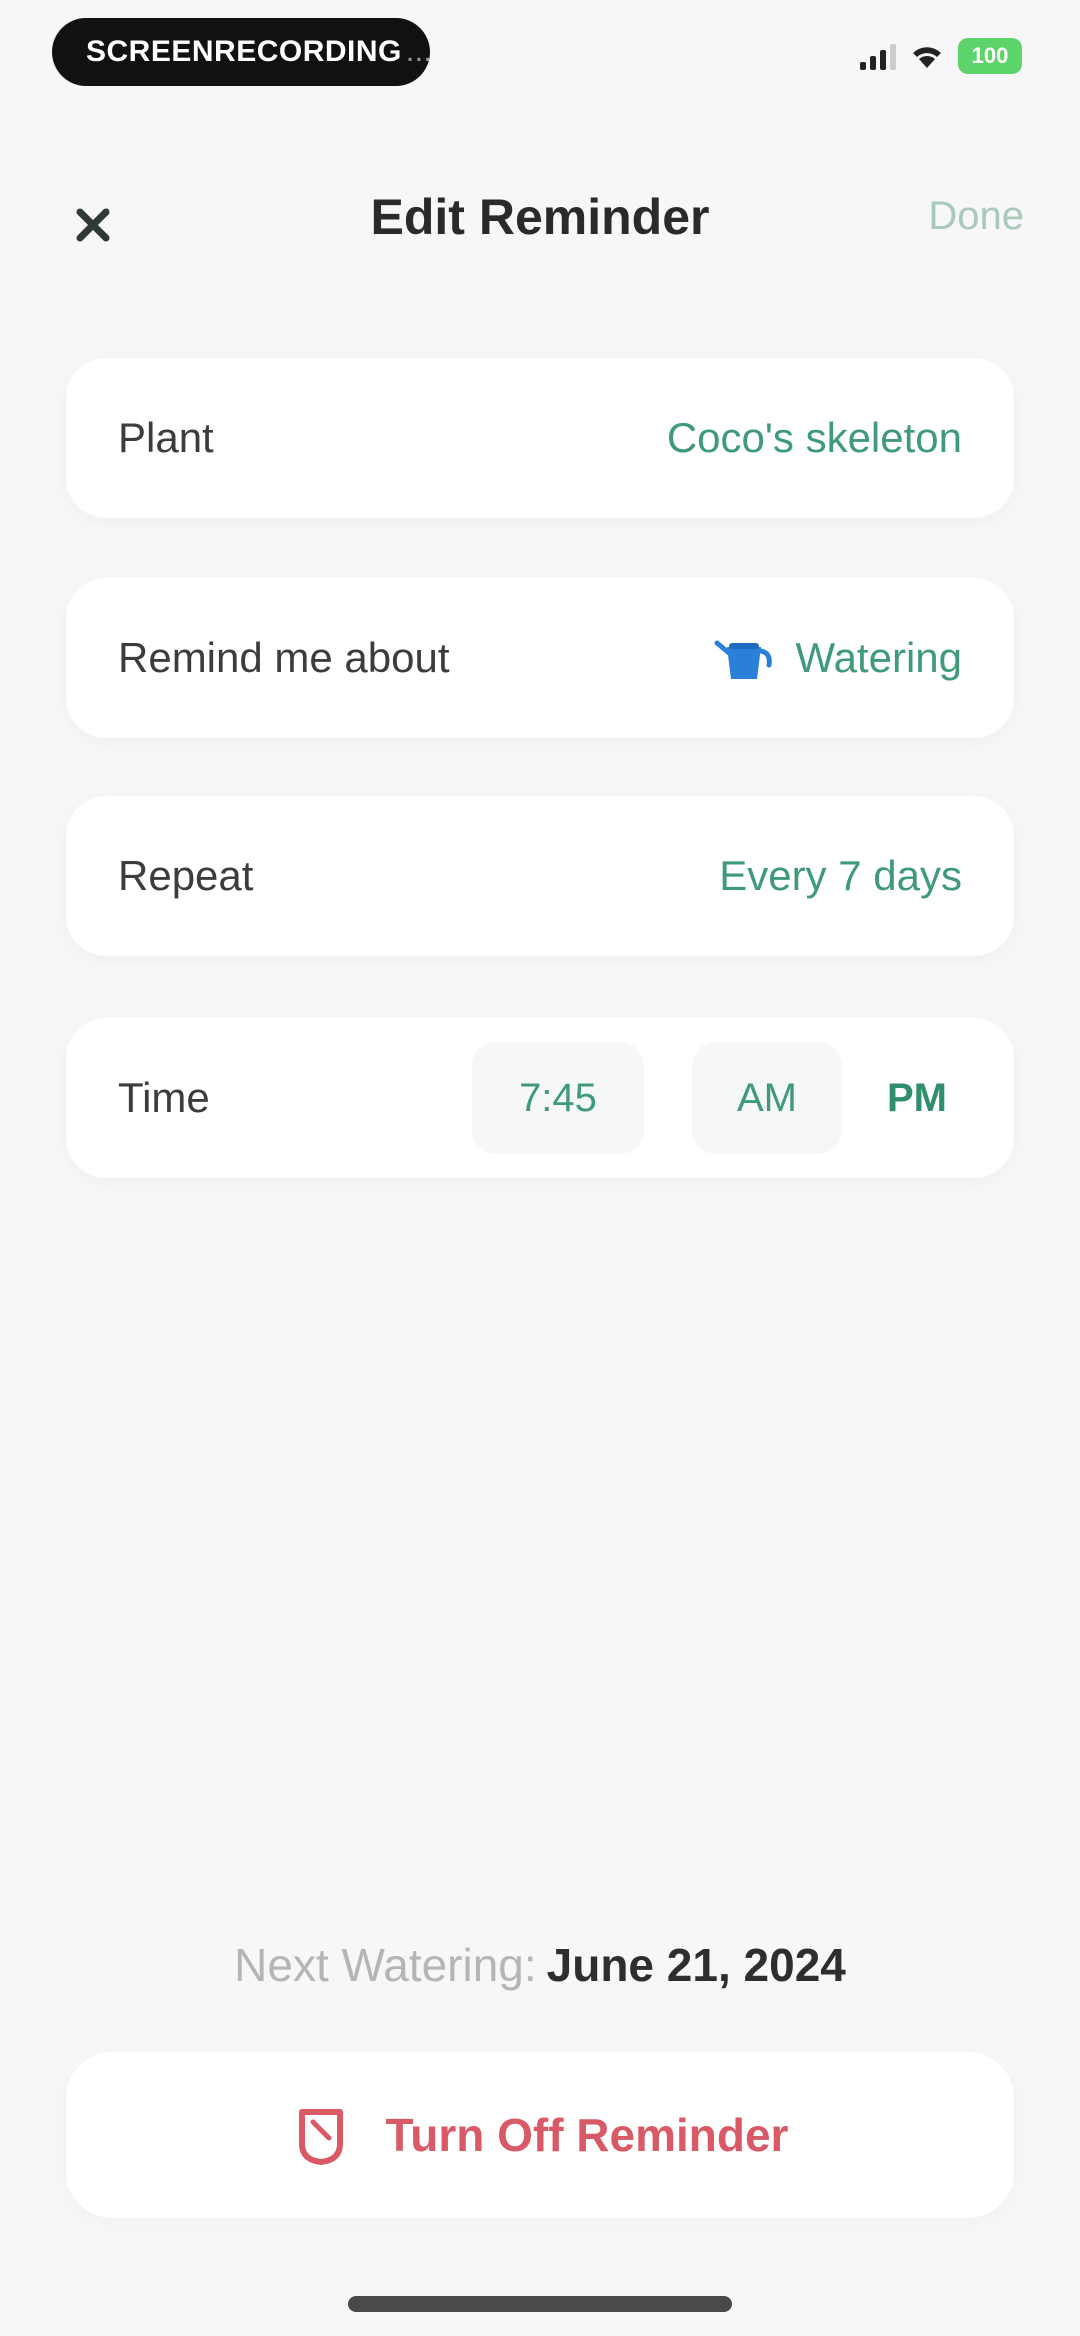 This screenshot has width=1080, height=2336. I want to click on battery-icon: 100, so click(990, 56).